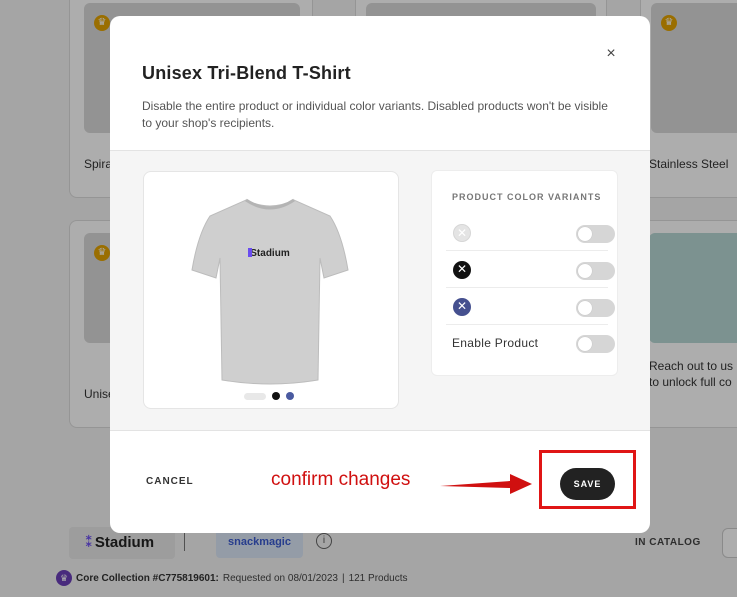  I want to click on divider, so click(380, 430).